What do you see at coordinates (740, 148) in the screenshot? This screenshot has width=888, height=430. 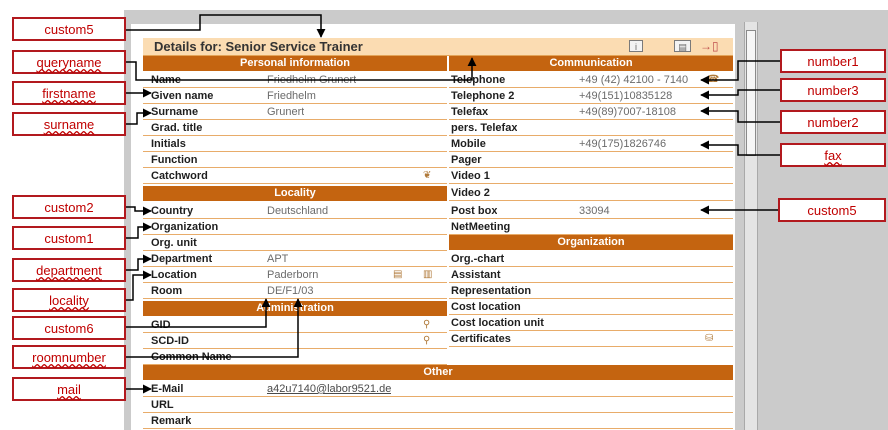 I see `connector-fax` at bounding box center [740, 148].